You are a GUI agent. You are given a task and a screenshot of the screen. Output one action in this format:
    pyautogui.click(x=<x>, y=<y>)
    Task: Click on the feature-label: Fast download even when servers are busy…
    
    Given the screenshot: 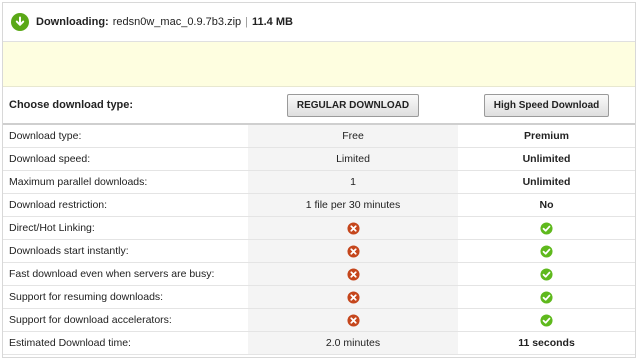 What is the action you would take?
    pyautogui.click(x=125, y=274)
    